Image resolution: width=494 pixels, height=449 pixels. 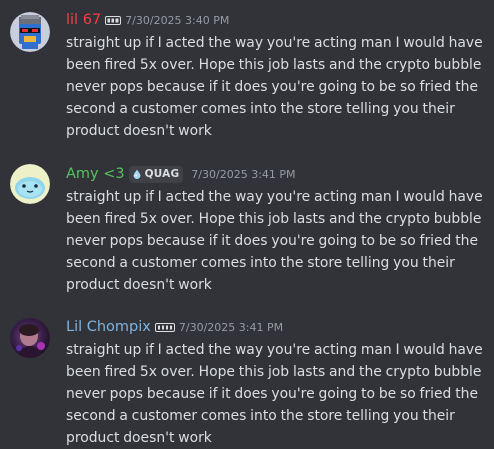 I want to click on user-avatar-amy, so click(x=30, y=184).